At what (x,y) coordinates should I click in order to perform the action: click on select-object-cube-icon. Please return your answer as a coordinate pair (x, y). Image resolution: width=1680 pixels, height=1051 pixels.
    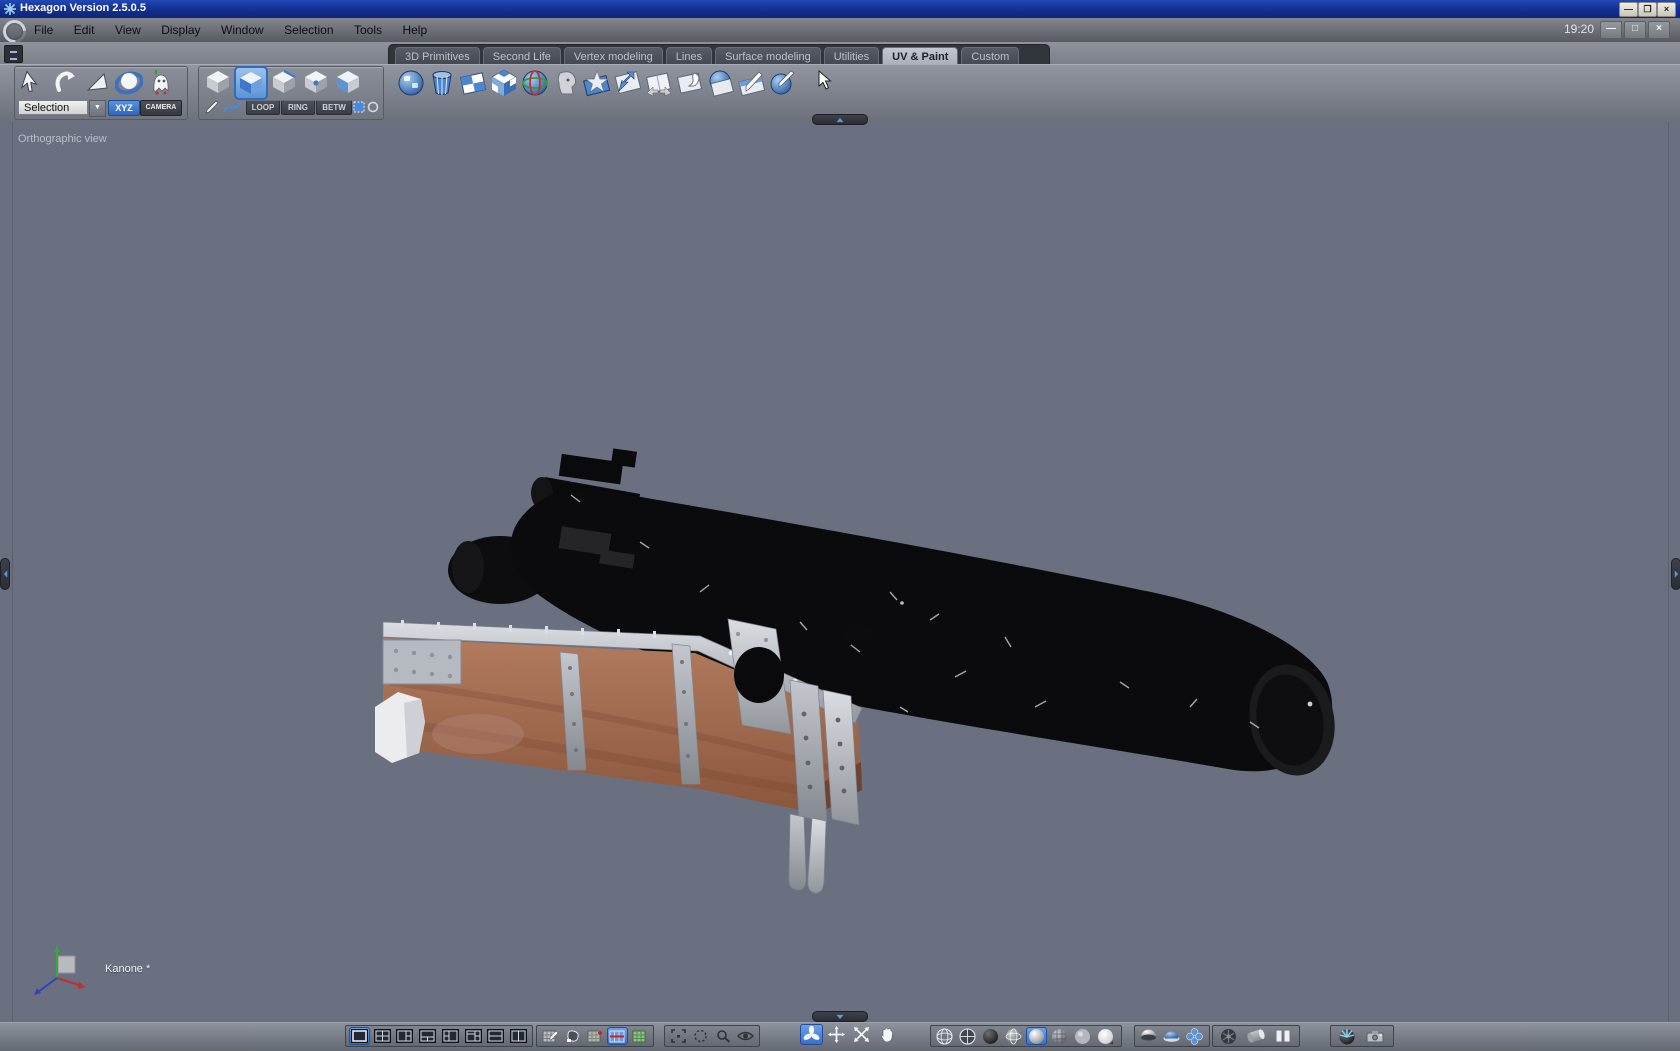
    Looking at the image, I should click on (218, 82).